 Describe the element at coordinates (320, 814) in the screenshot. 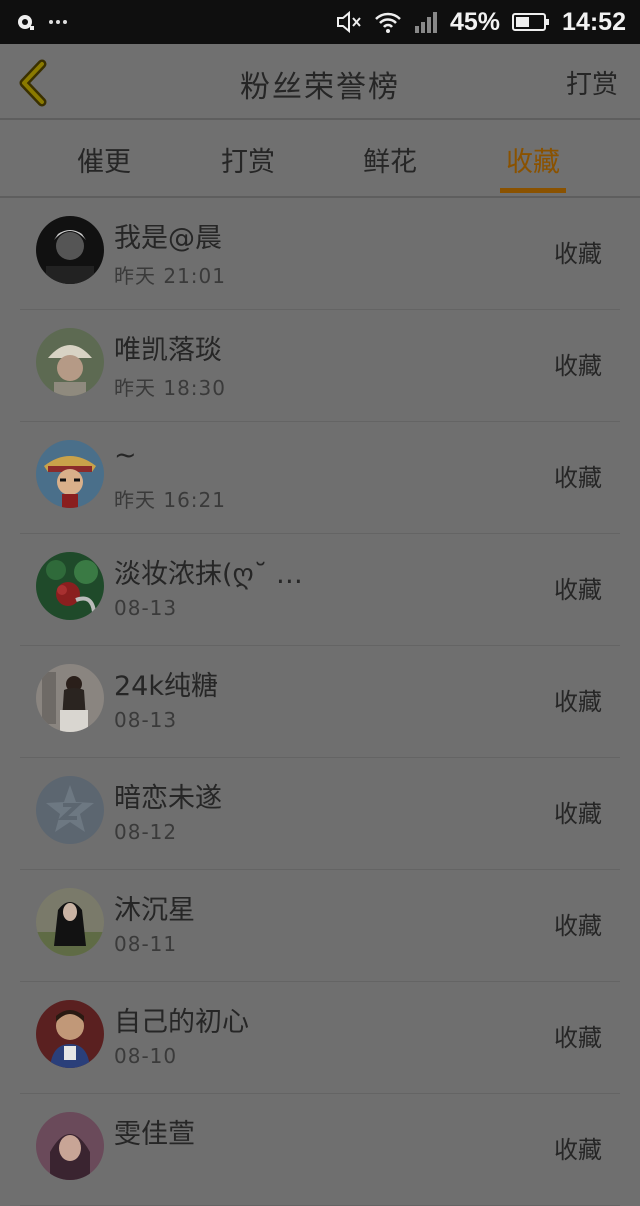

I see `list-item: 暗恋未遂 08-12 收藏` at that location.